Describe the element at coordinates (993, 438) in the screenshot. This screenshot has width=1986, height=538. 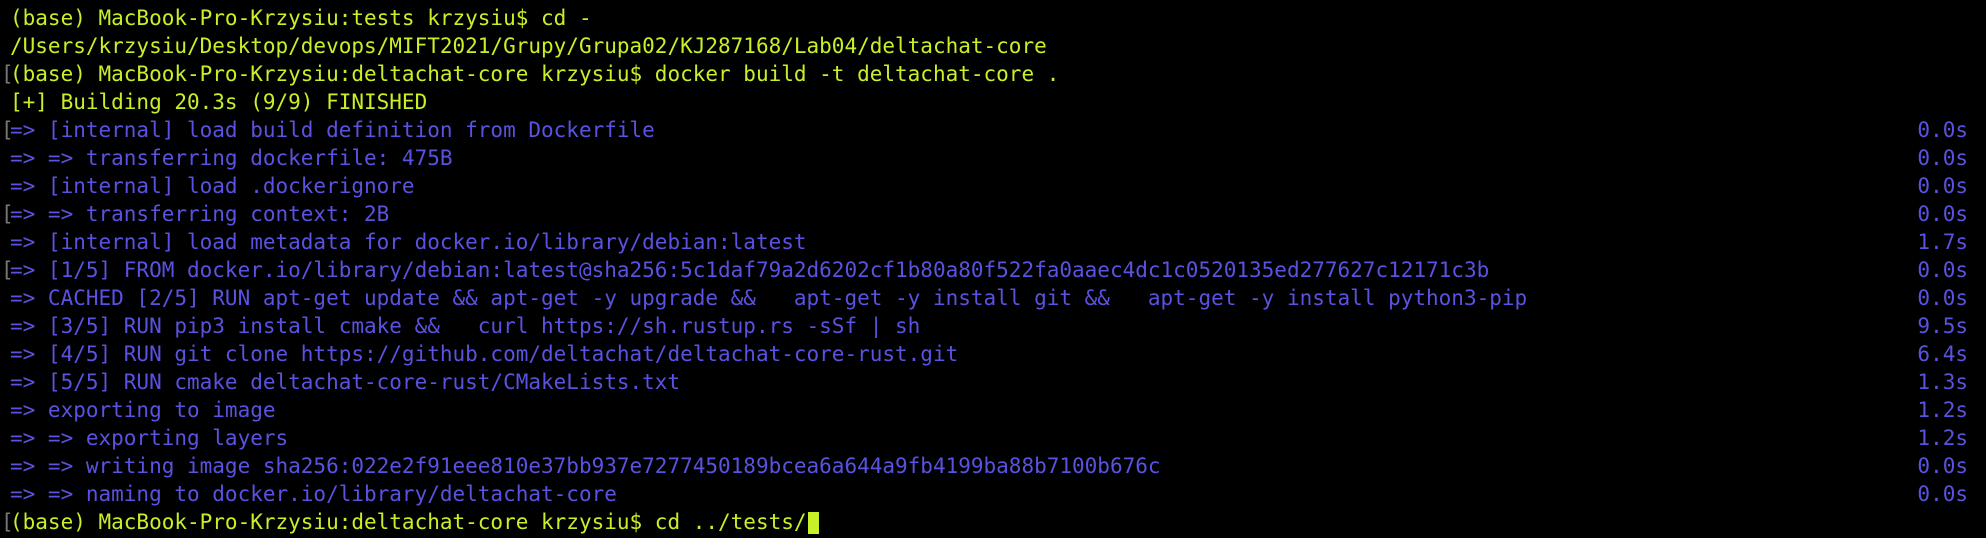
I see `terminal-output-line: => => exporting layers 1.2s` at that location.